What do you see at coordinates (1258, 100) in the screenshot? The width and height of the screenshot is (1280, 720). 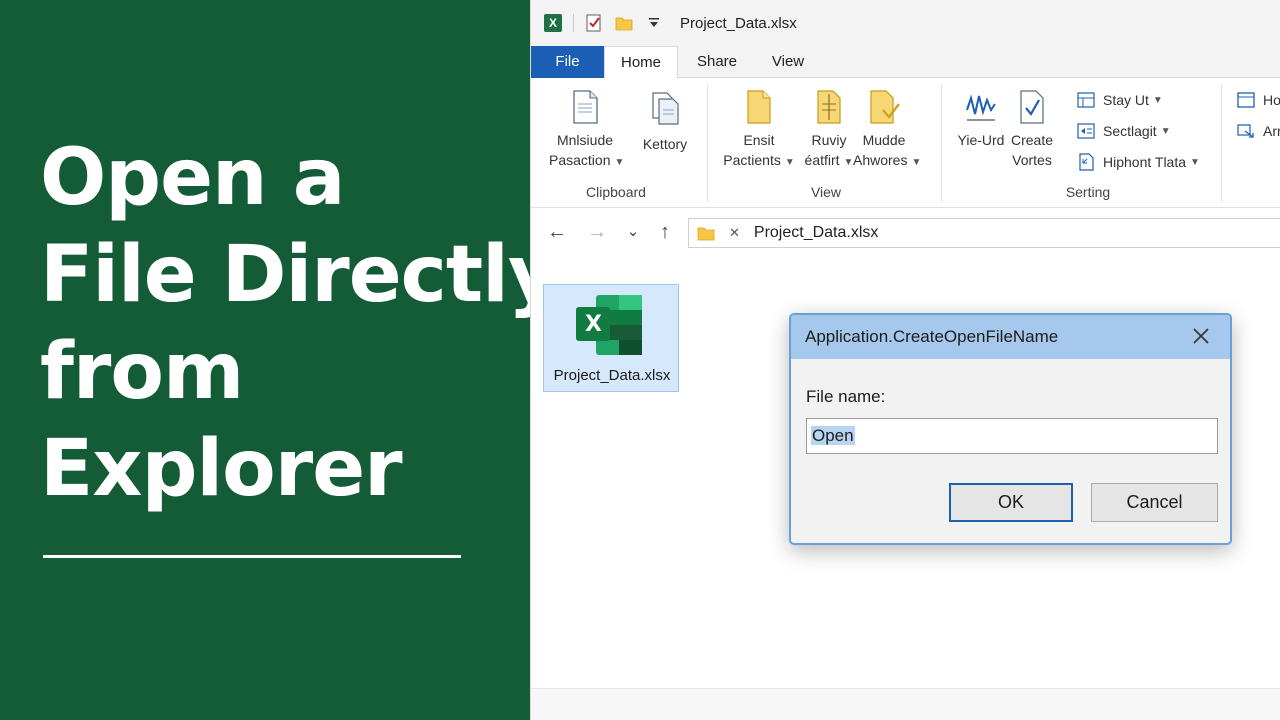 I see `ribbon-small-button-ho: Ho` at bounding box center [1258, 100].